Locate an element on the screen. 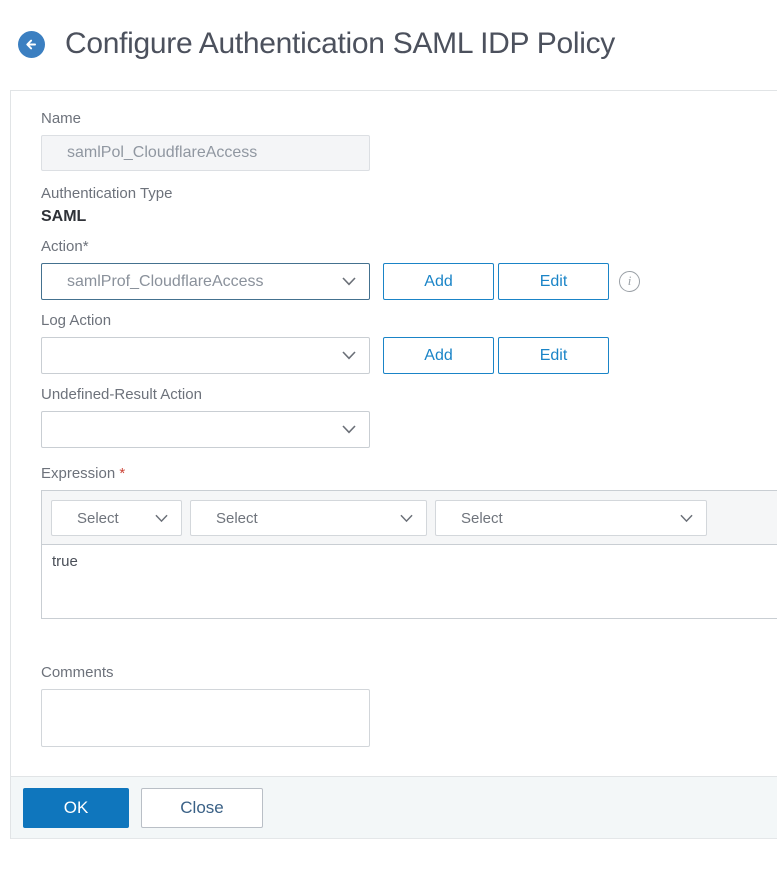  expression-toolbar: Select Select Select is located at coordinates (409, 518).